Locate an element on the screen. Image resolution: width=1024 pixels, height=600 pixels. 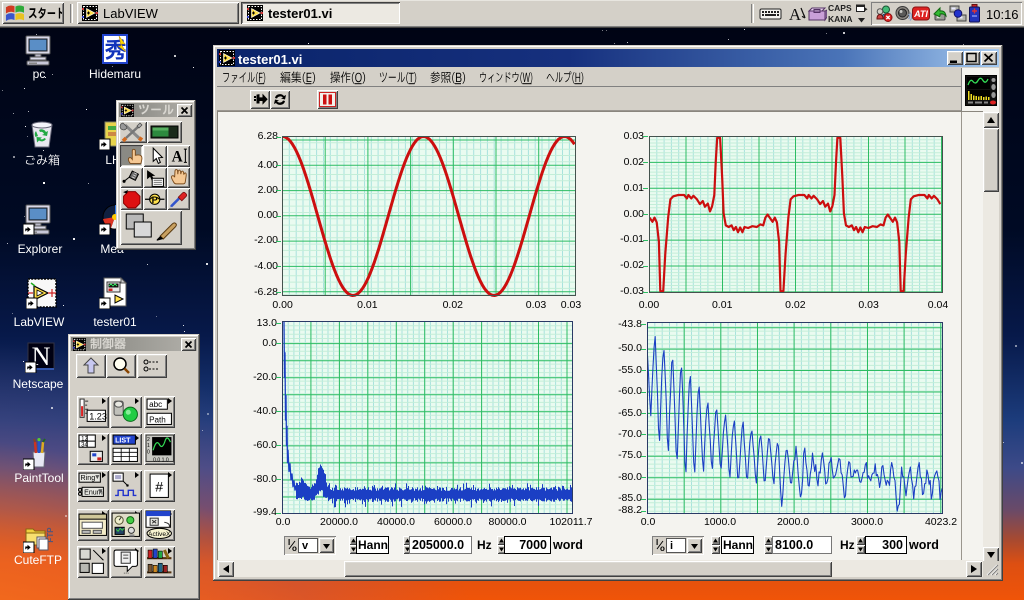
svg-text: 1.23 is located at coordinates (98, 416).